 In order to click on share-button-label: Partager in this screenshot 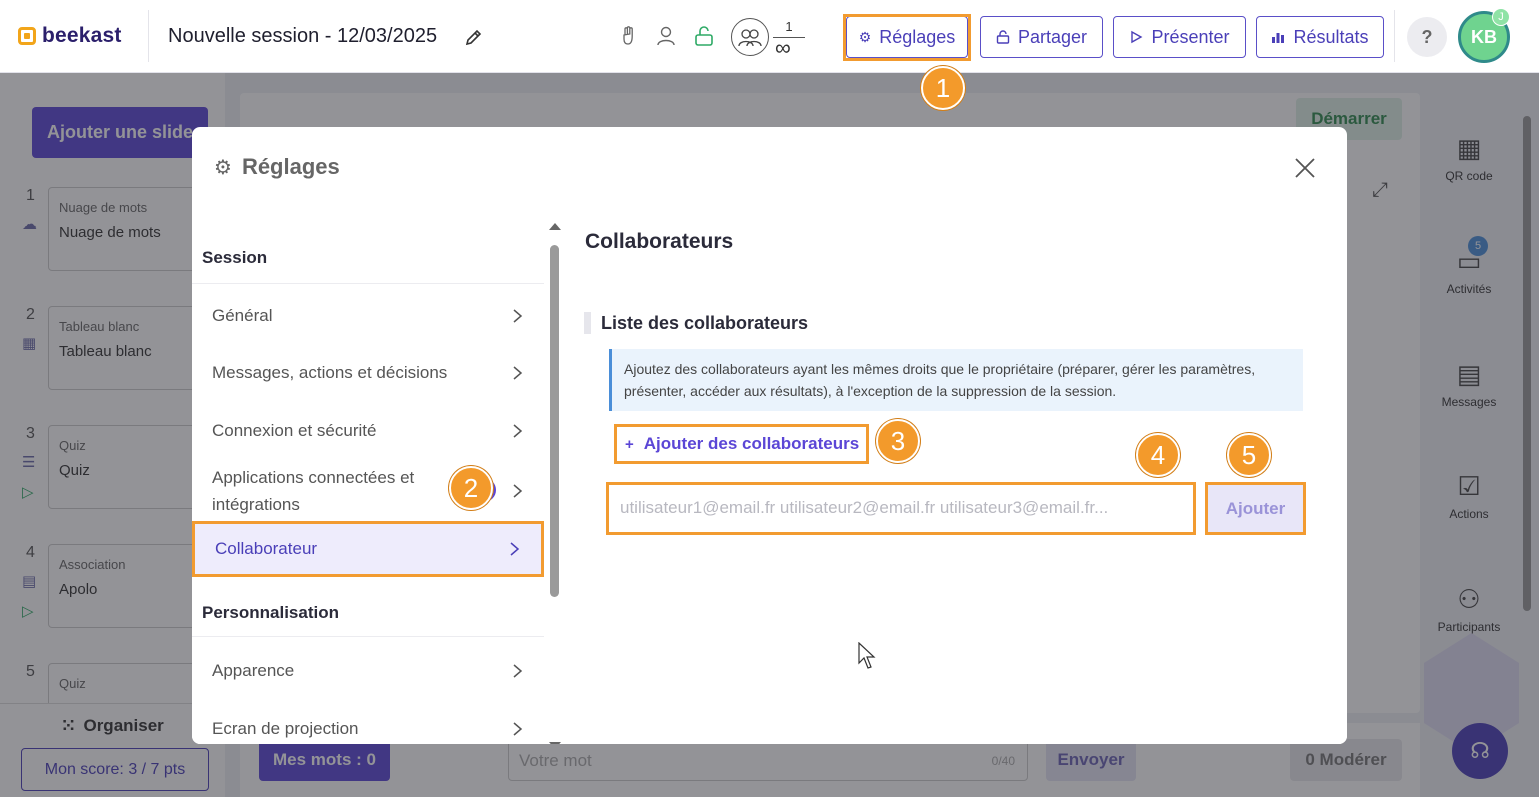, I will do `click(1052, 36)`.